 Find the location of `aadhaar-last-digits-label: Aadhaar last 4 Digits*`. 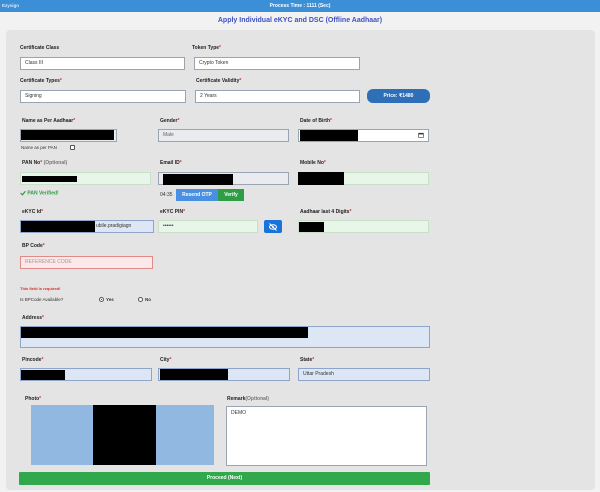

aadhaar-last-digits-label: Aadhaar last 4 Digits* is located at coordinates (326, 212).